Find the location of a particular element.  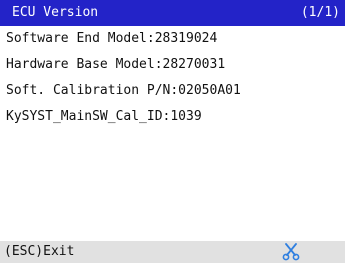

mainsw-cal-id: KySYST_MainSW_Cal_ID:1039 is located at coordinates (104, 116).